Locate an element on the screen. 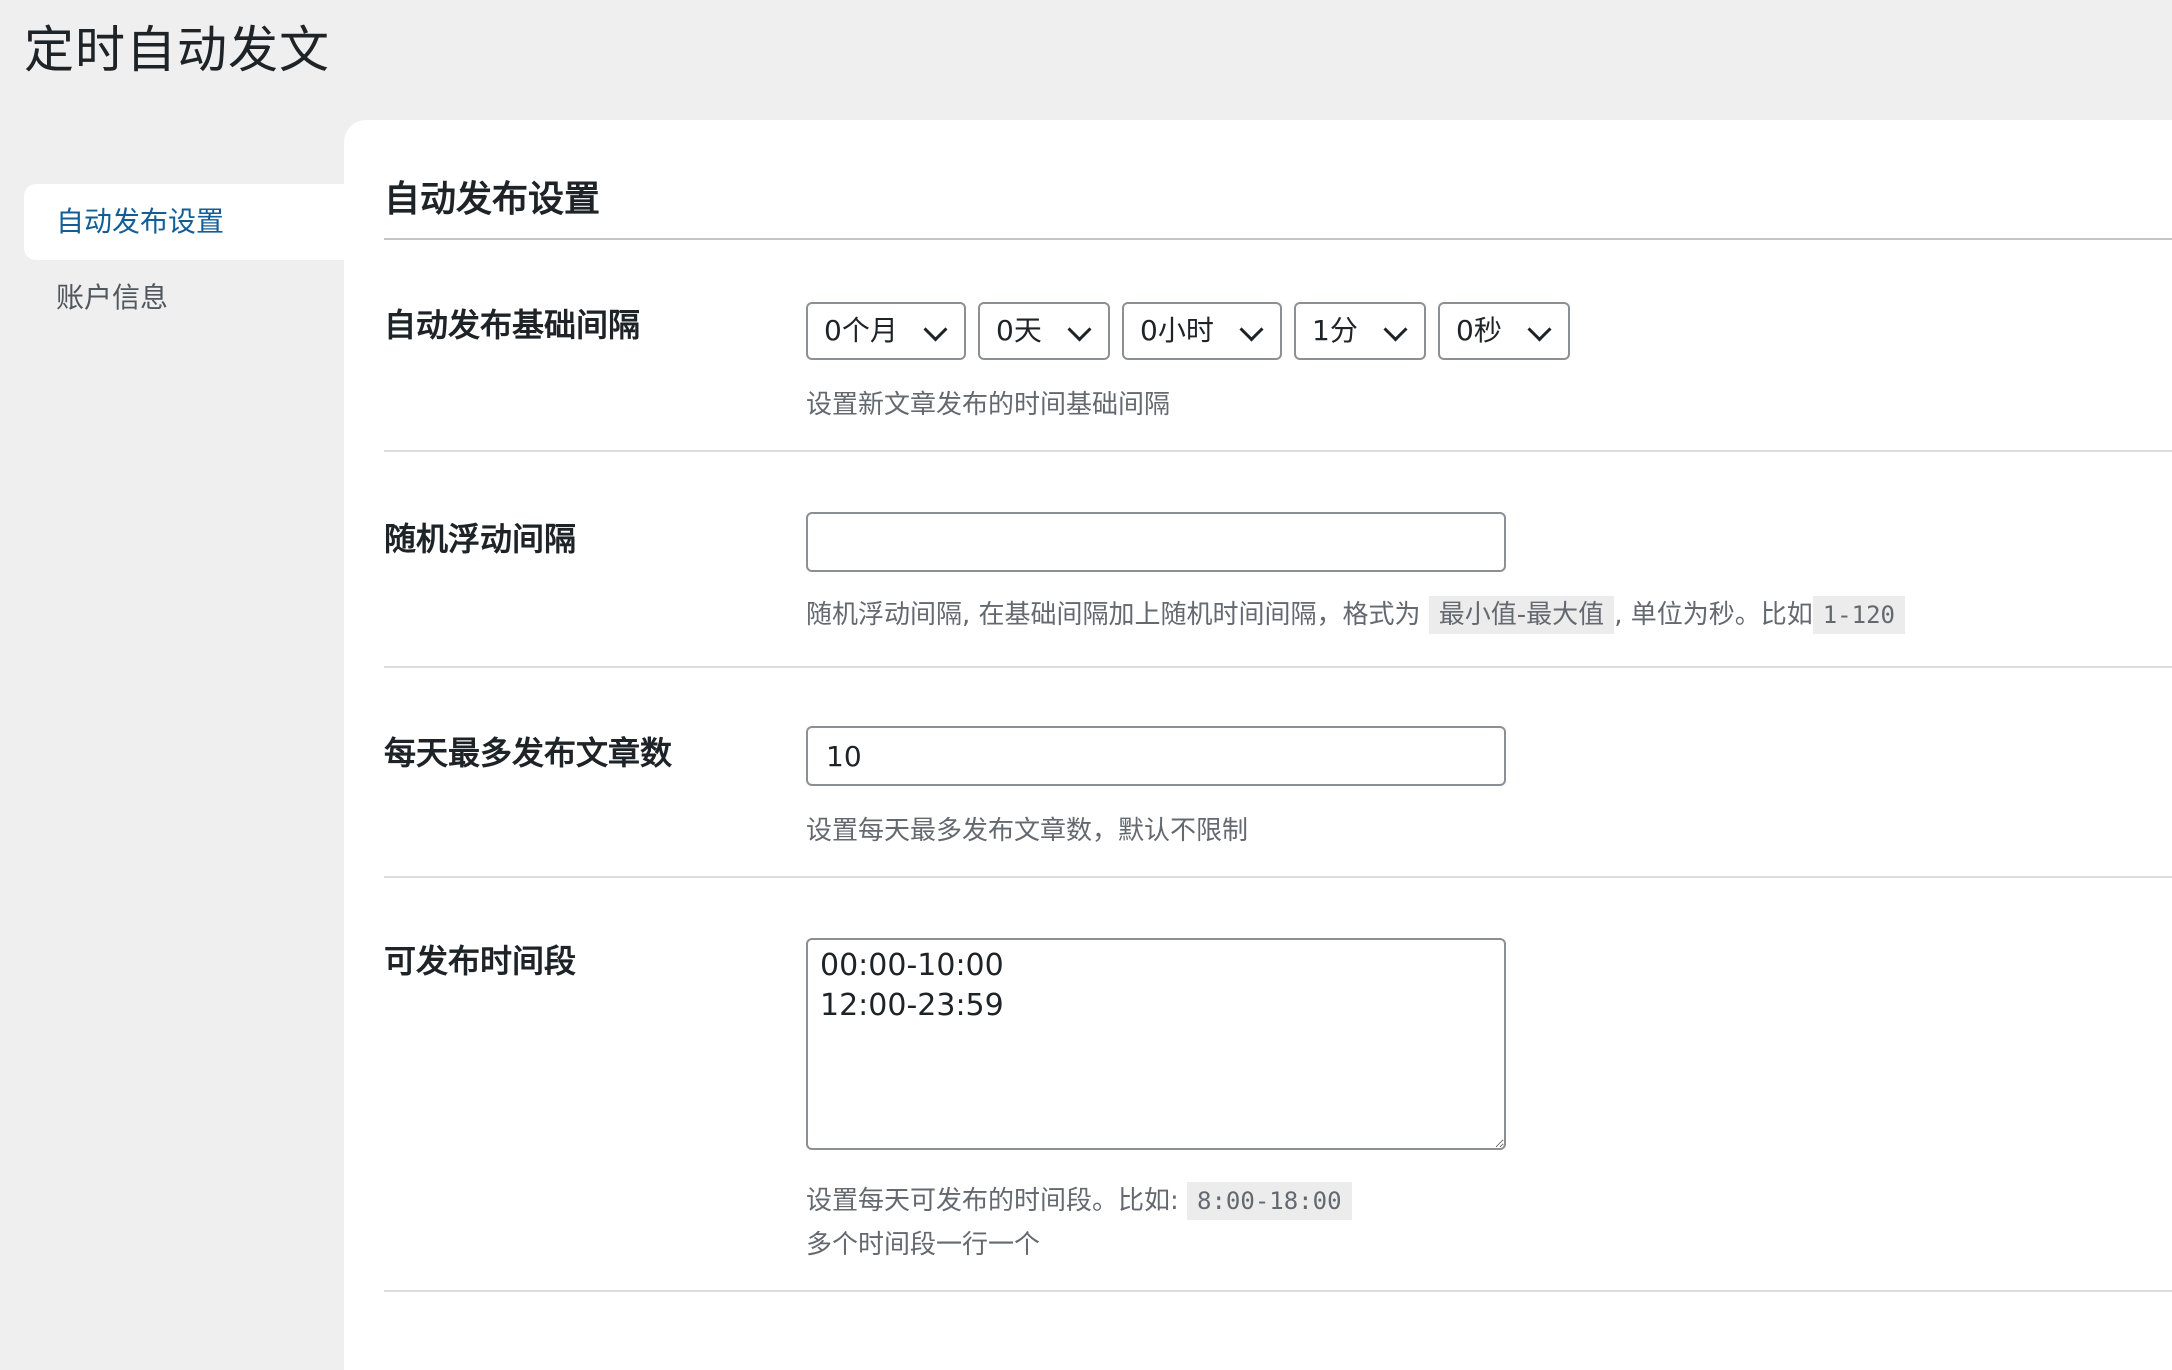 The width and height of the screenshot is (2172, 1370). random-interval-field is located at coordinates (1156, 542).